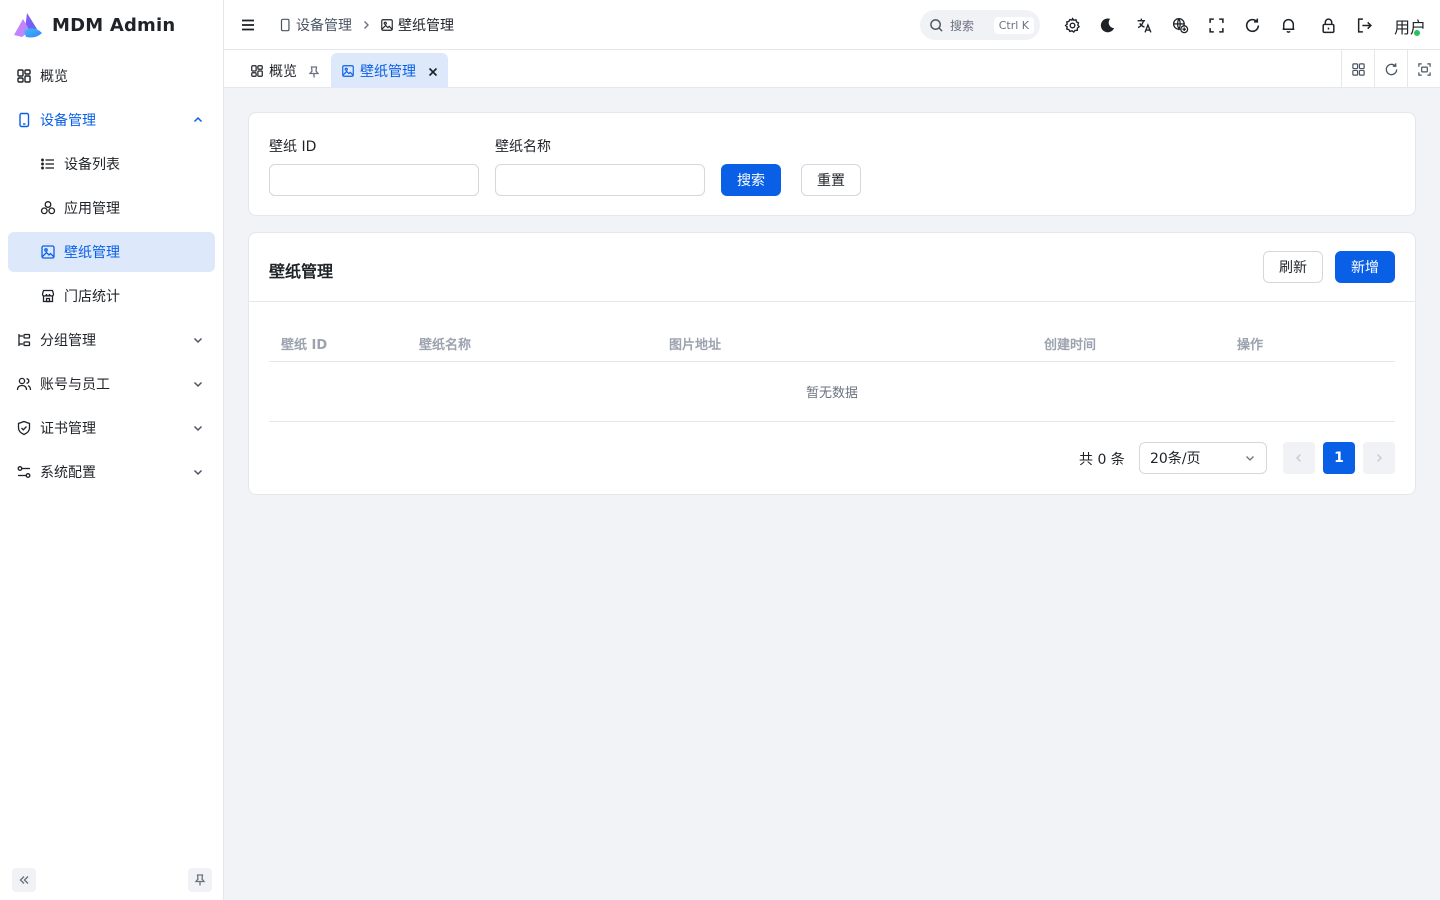  What do you see at coordinates (24, 428) in the screenshot?
I see `shield-icon` at bounding box center [24, 428].